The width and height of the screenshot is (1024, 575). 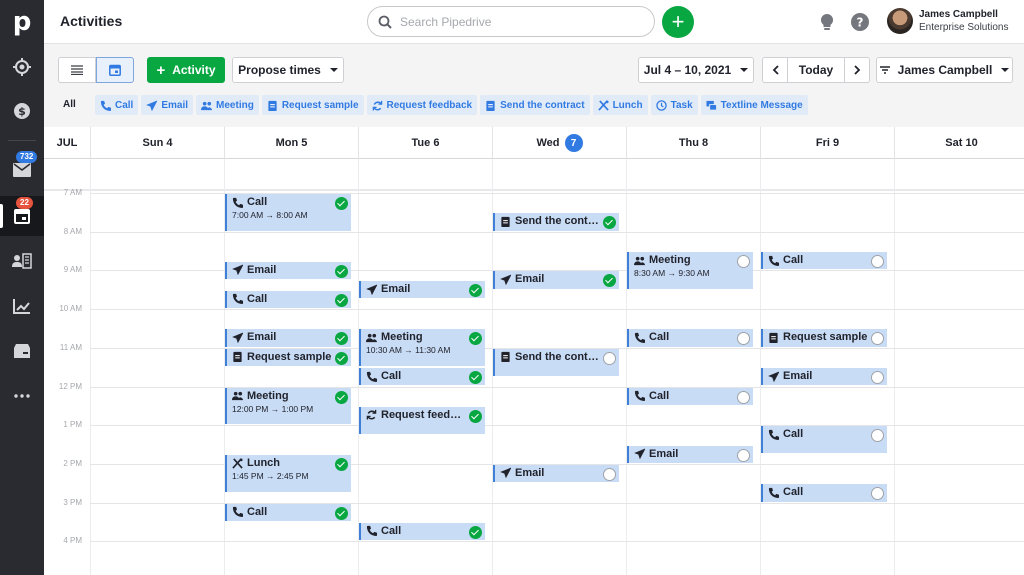 What do you see at coordinates (371, 531) in the screenshot?
I see `call-icon` at bounding box center [371, 531].